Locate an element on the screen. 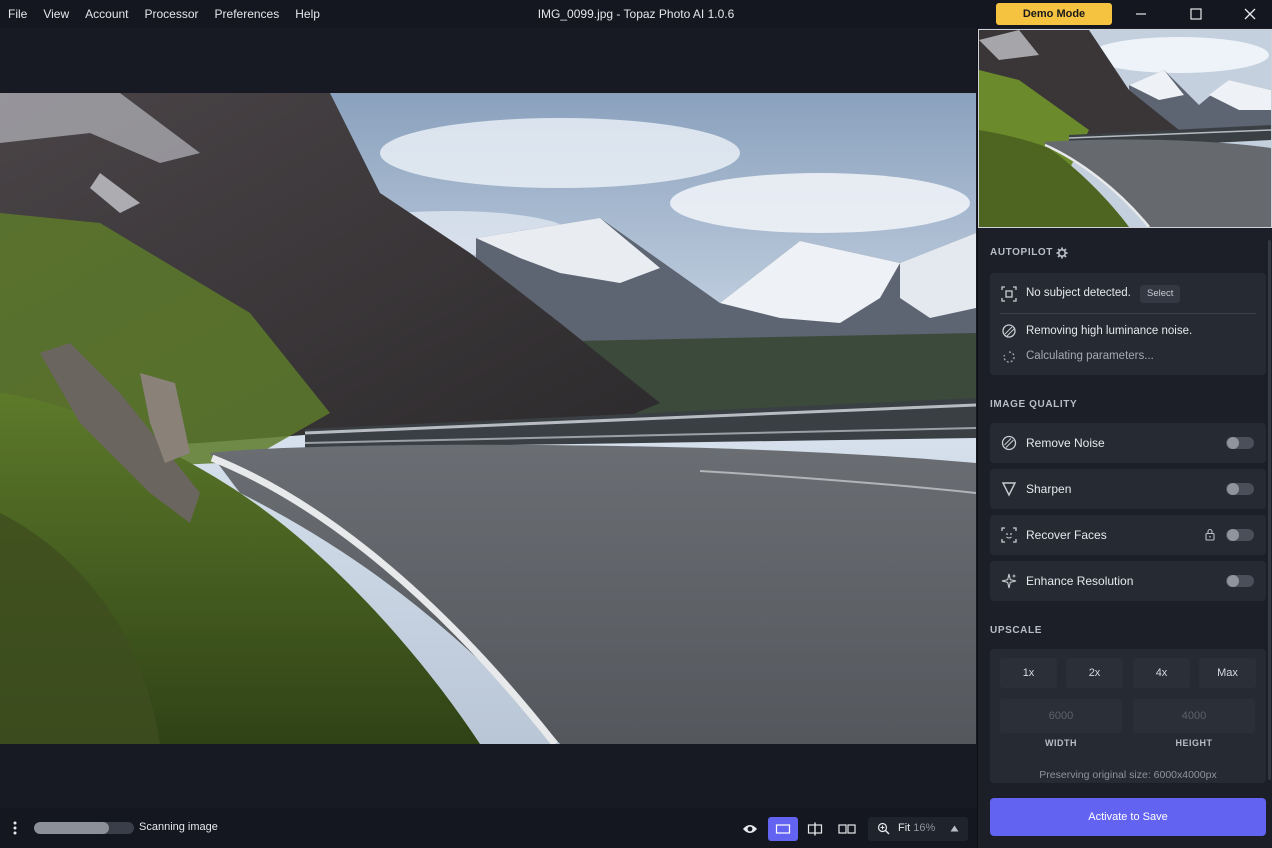 The width and height of the screenshot is (1272, 848). preserve-size-text: Preserving original size: 6000x4000px is located at coordinates (1128, 775).